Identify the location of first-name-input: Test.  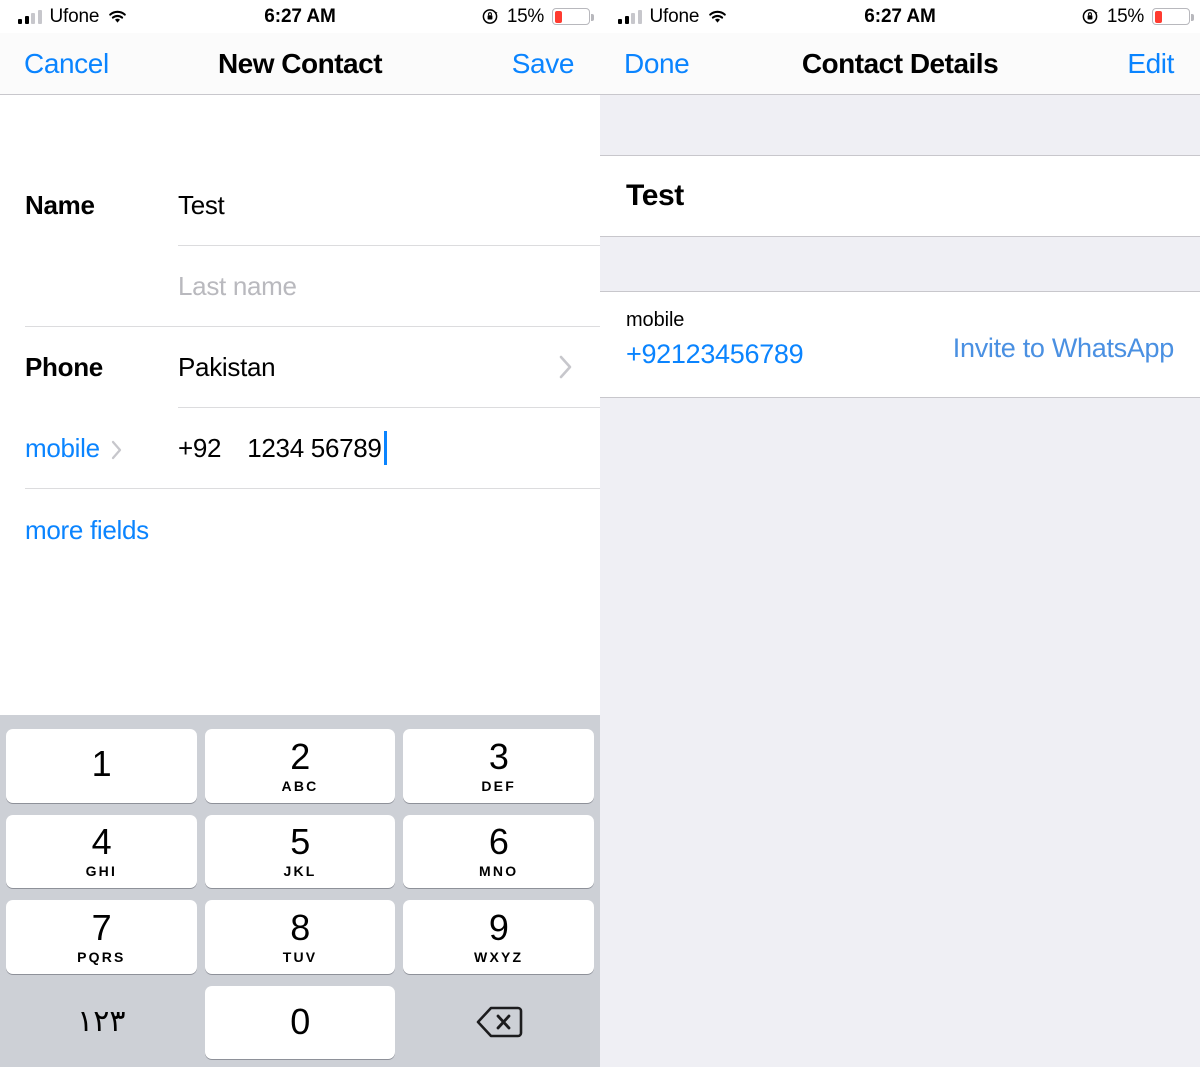
(201, 205).